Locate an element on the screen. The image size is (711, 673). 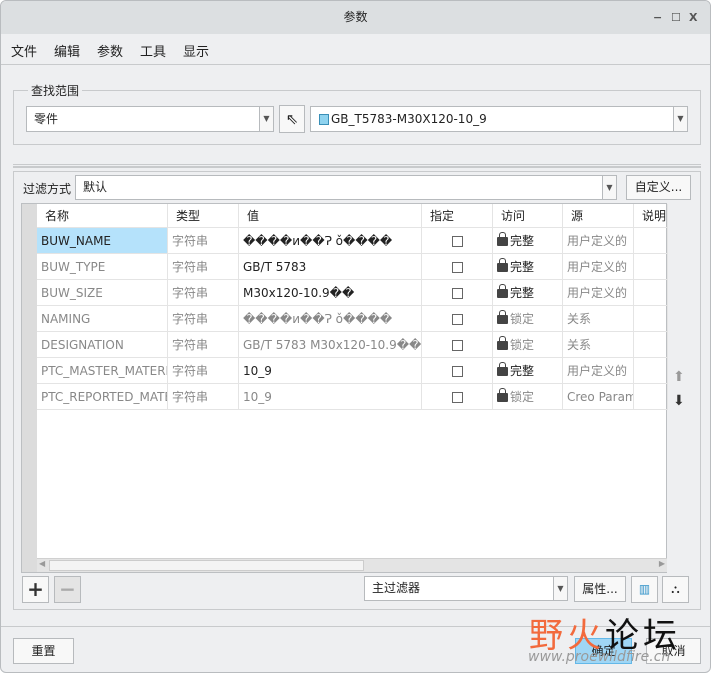
column-header-name: 名称 is located at coordinates (102, 216).